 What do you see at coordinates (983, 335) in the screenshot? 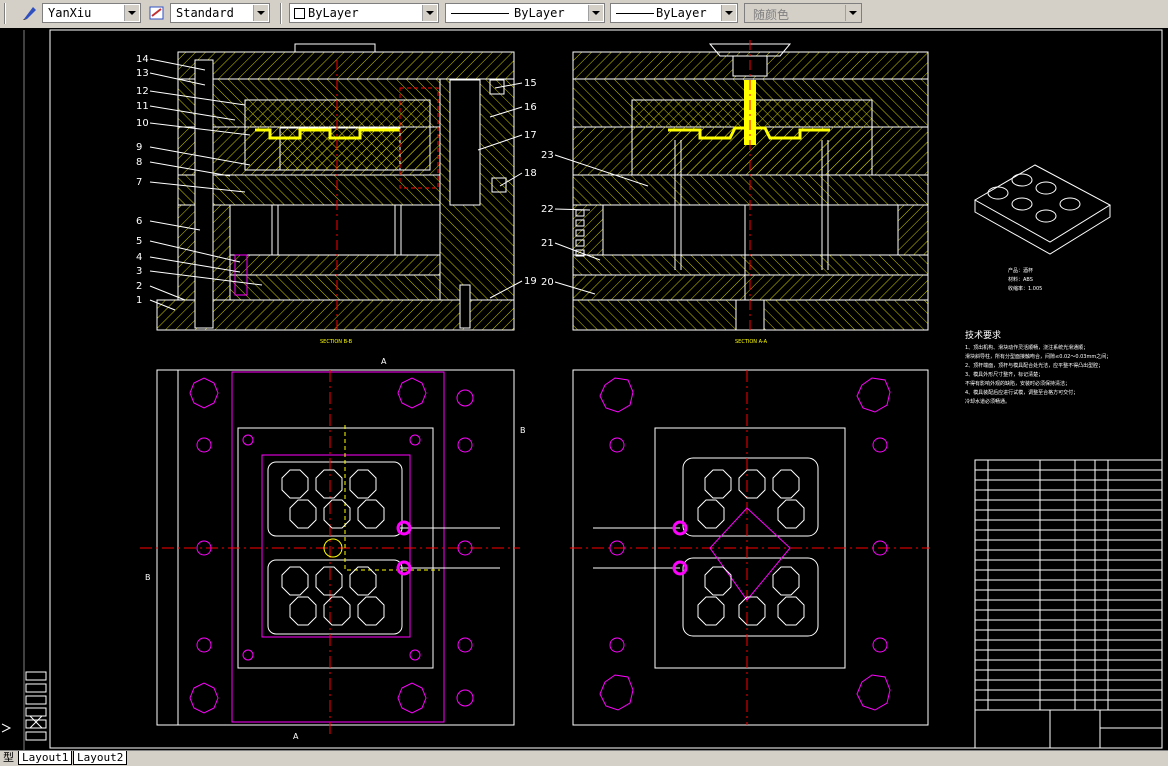
I see `tech-title: 技术要求` at bounding box center [983, 335].